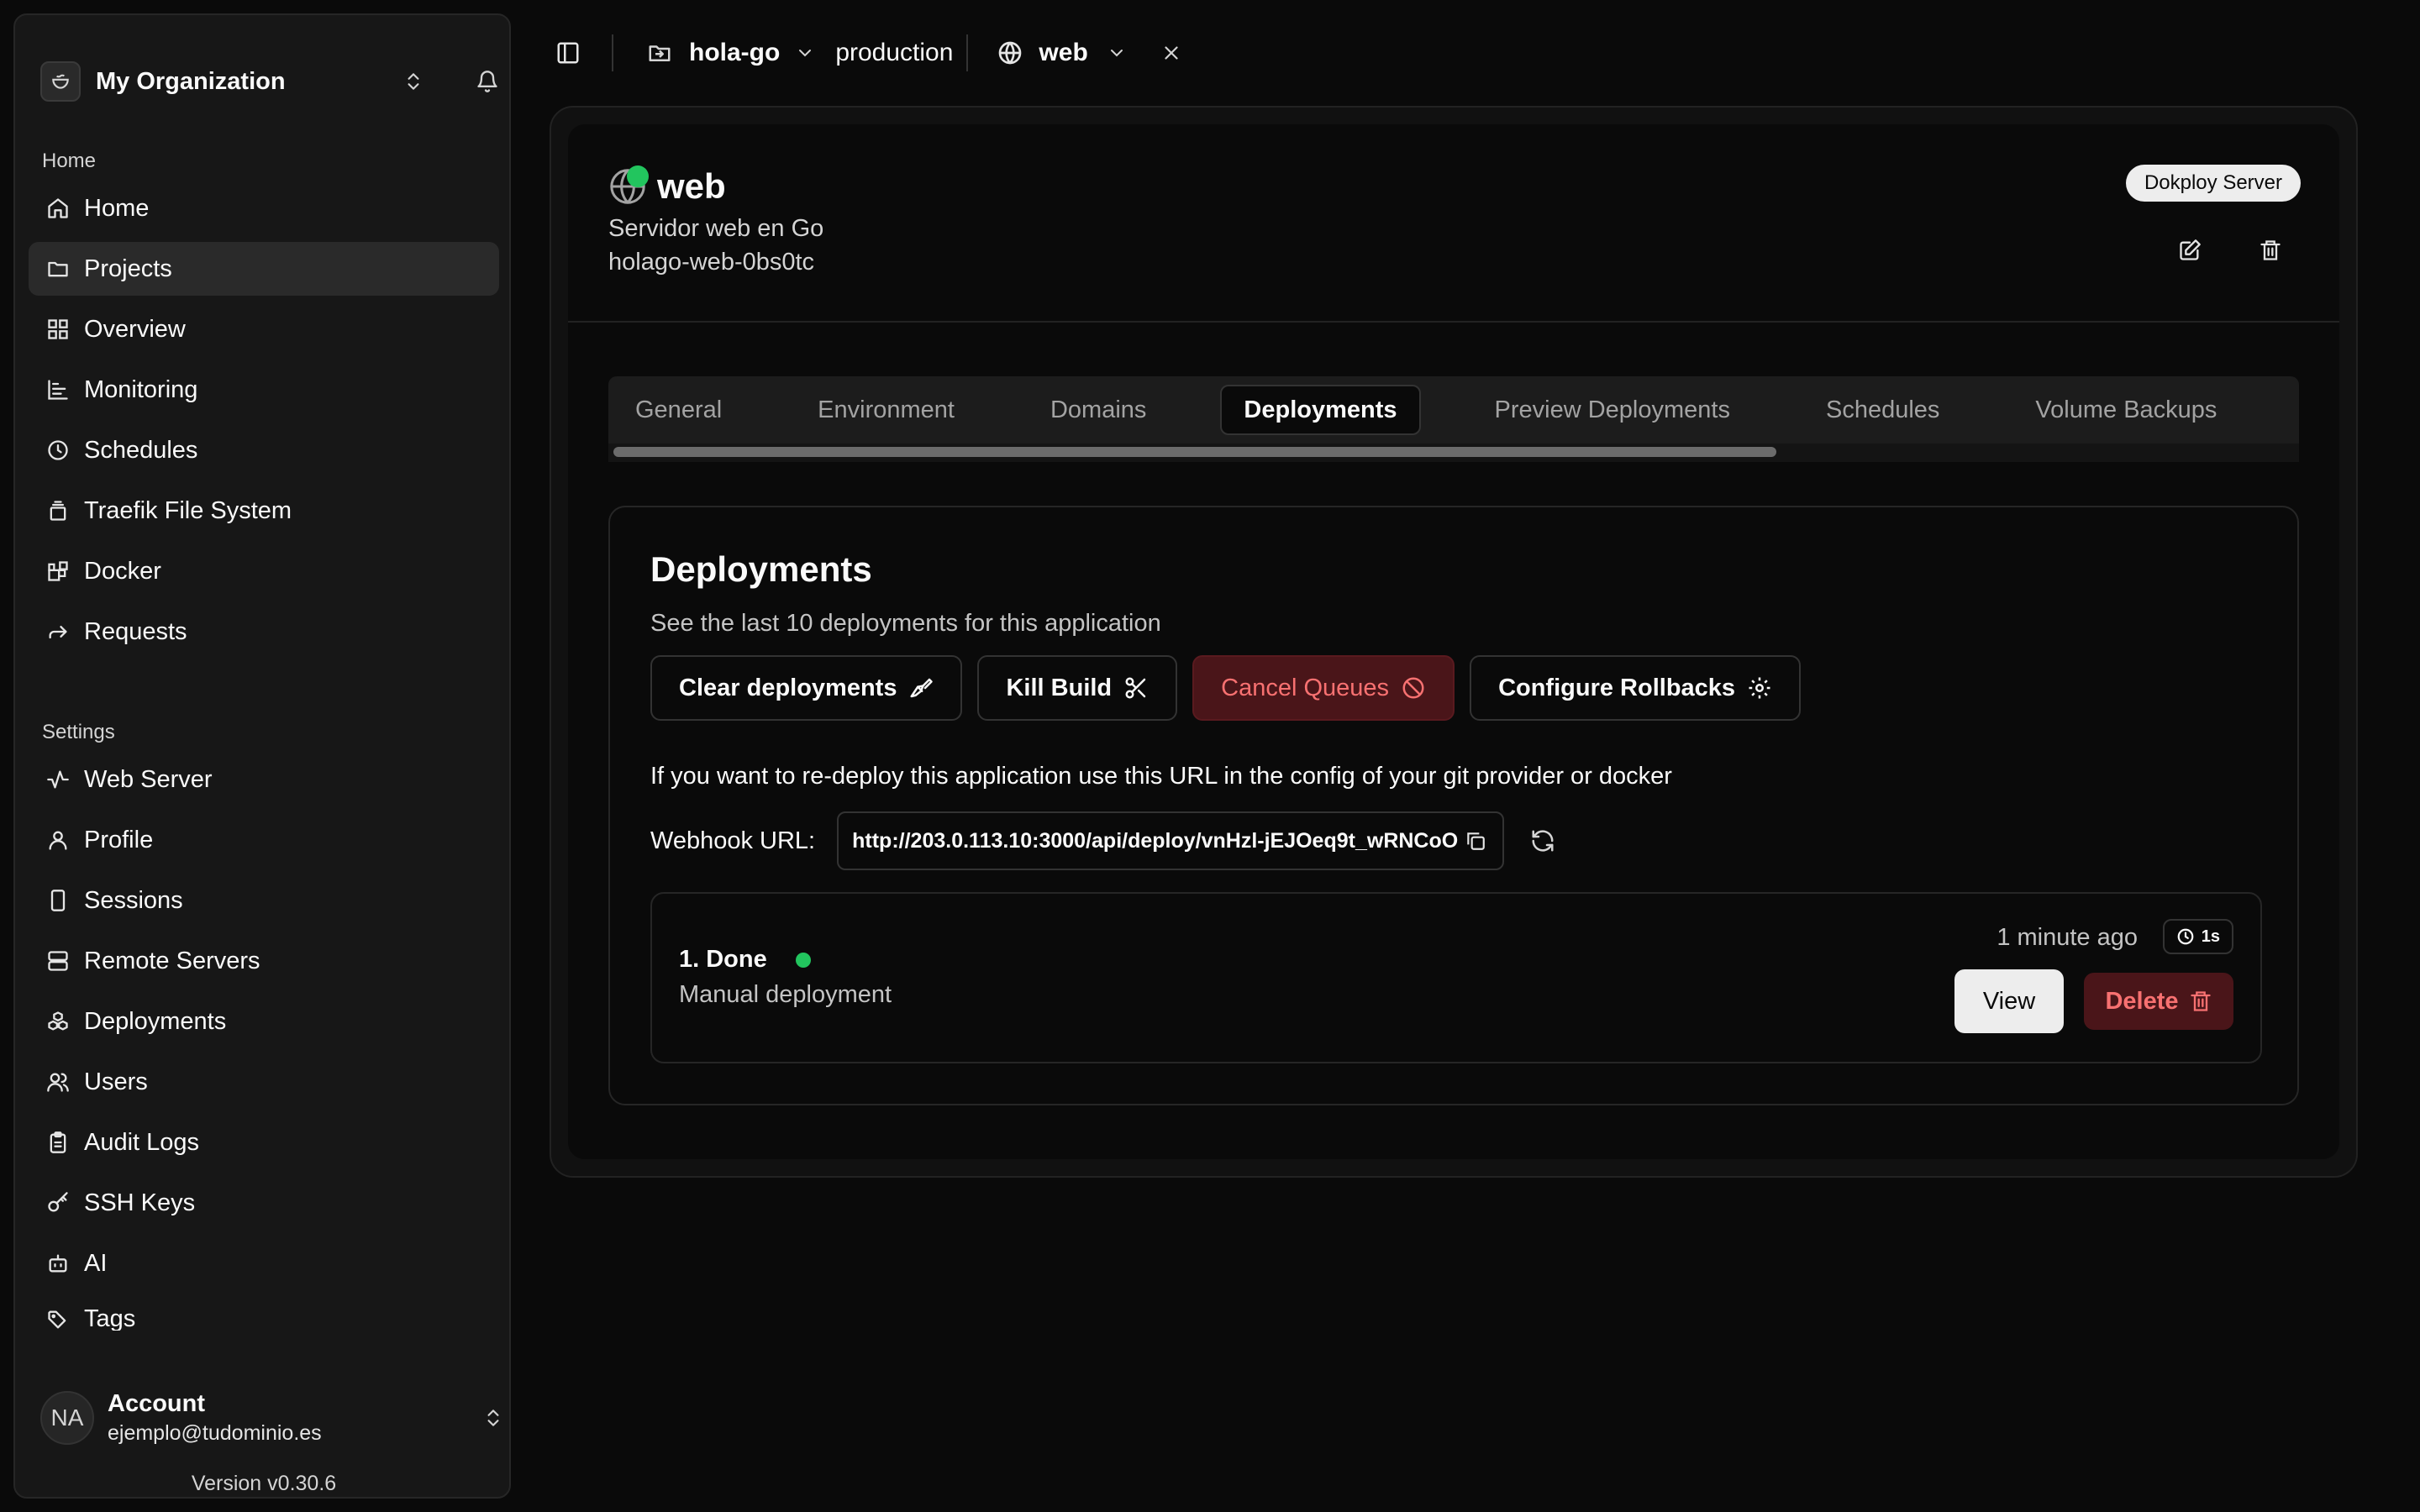  What do you see at coordinates (1413, 688) in the screenshot?
I see `ban-icon` at bounding box center [1413, 688].